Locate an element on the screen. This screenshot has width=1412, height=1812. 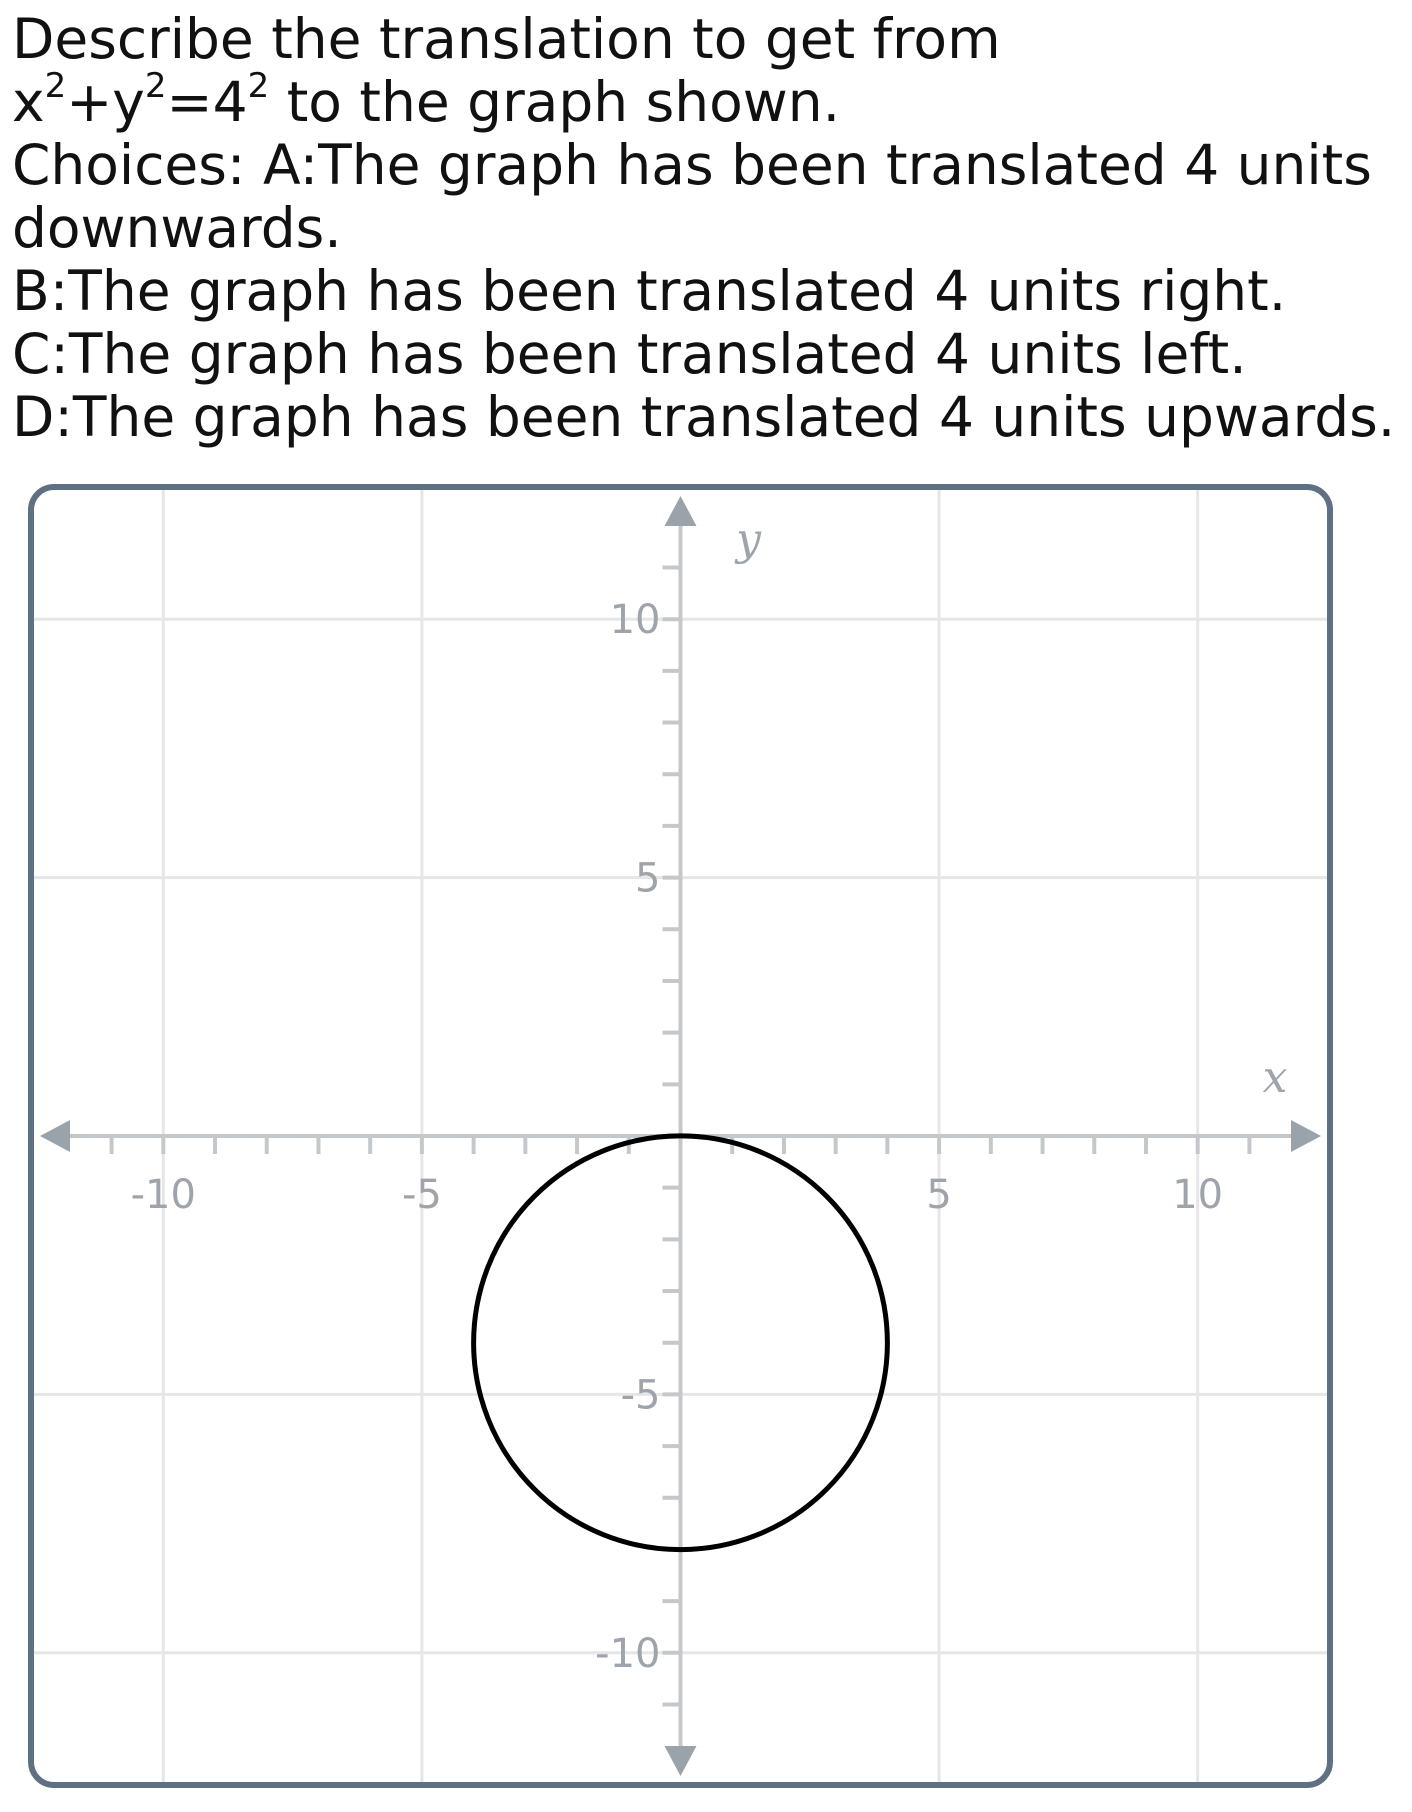
y-tick-label: -10 is located at coordinates (627, 1654).